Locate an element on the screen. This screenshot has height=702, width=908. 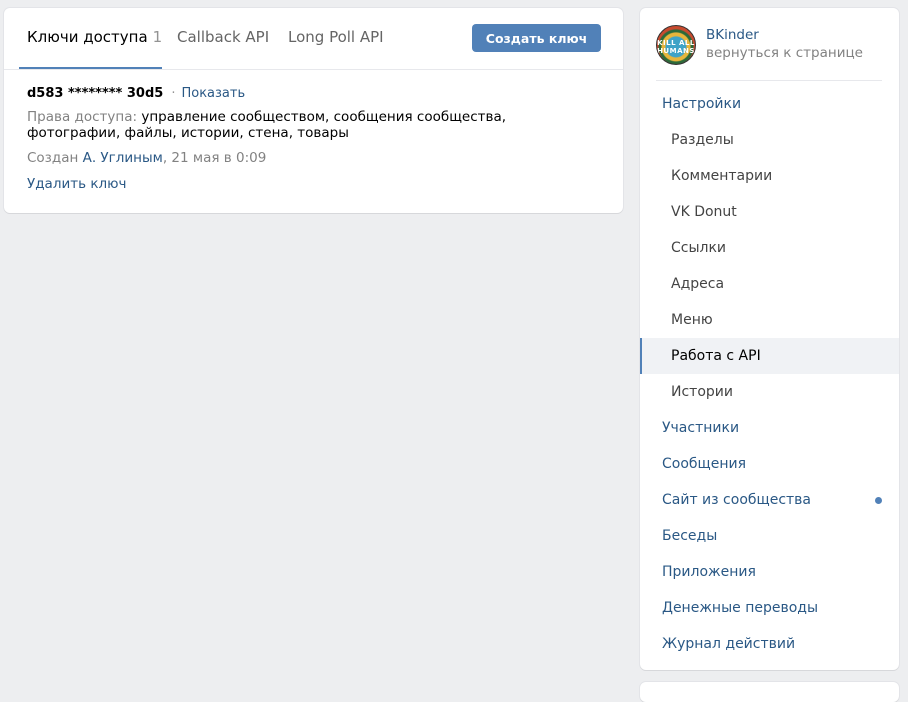
created-date: , 21 мая в 0:09 is located at coordinates (214, 158).